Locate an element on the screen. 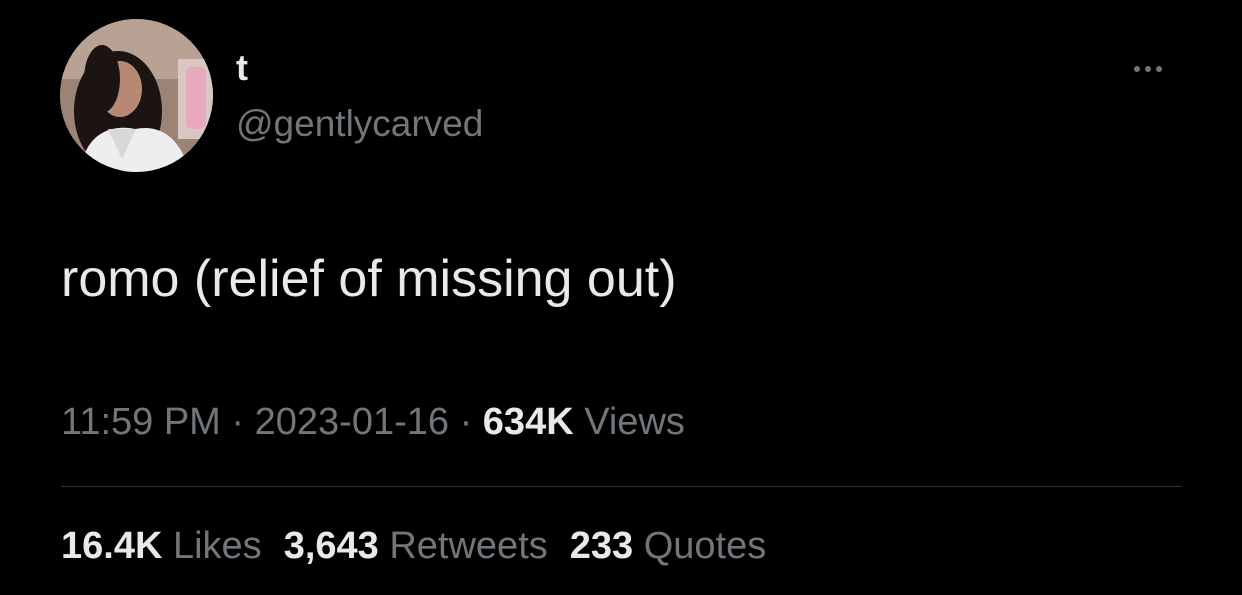 The image size is (1242, 595). tweet-meta: 11:59 PM · 2023-01-16 · 634K Views is located at coordinates (373, 422).